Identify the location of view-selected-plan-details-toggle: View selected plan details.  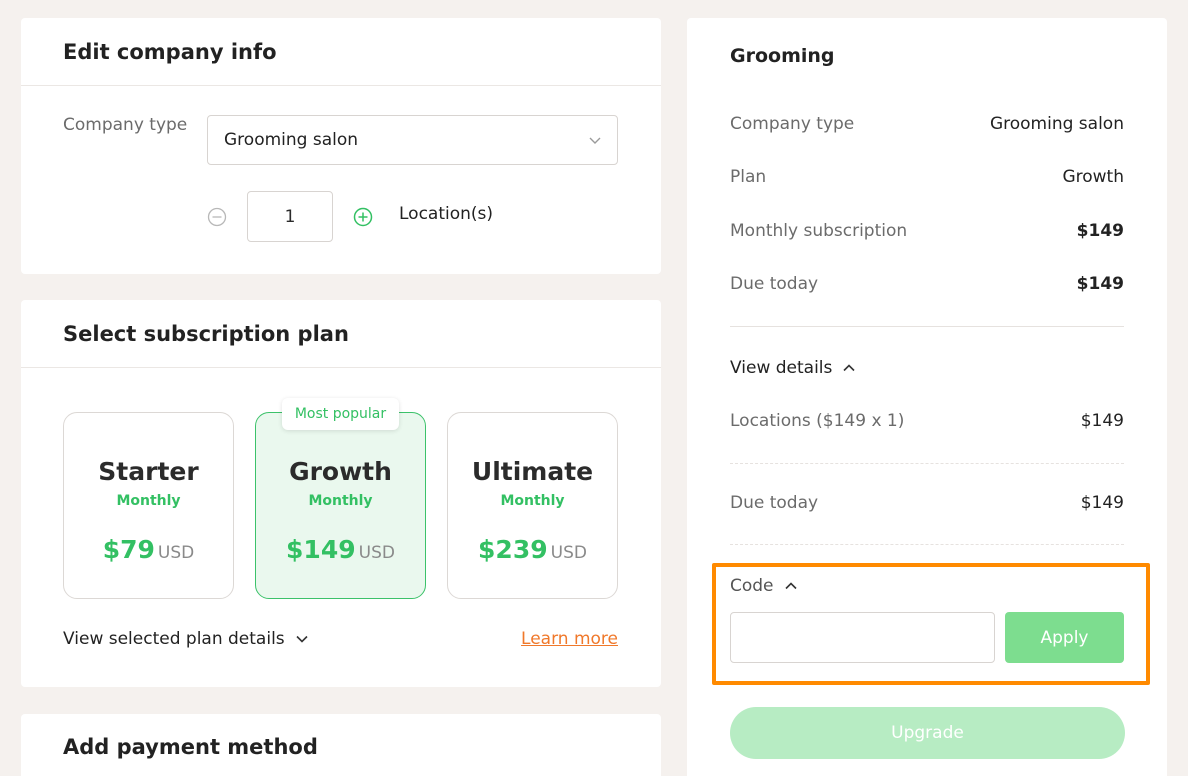
(186, 639).